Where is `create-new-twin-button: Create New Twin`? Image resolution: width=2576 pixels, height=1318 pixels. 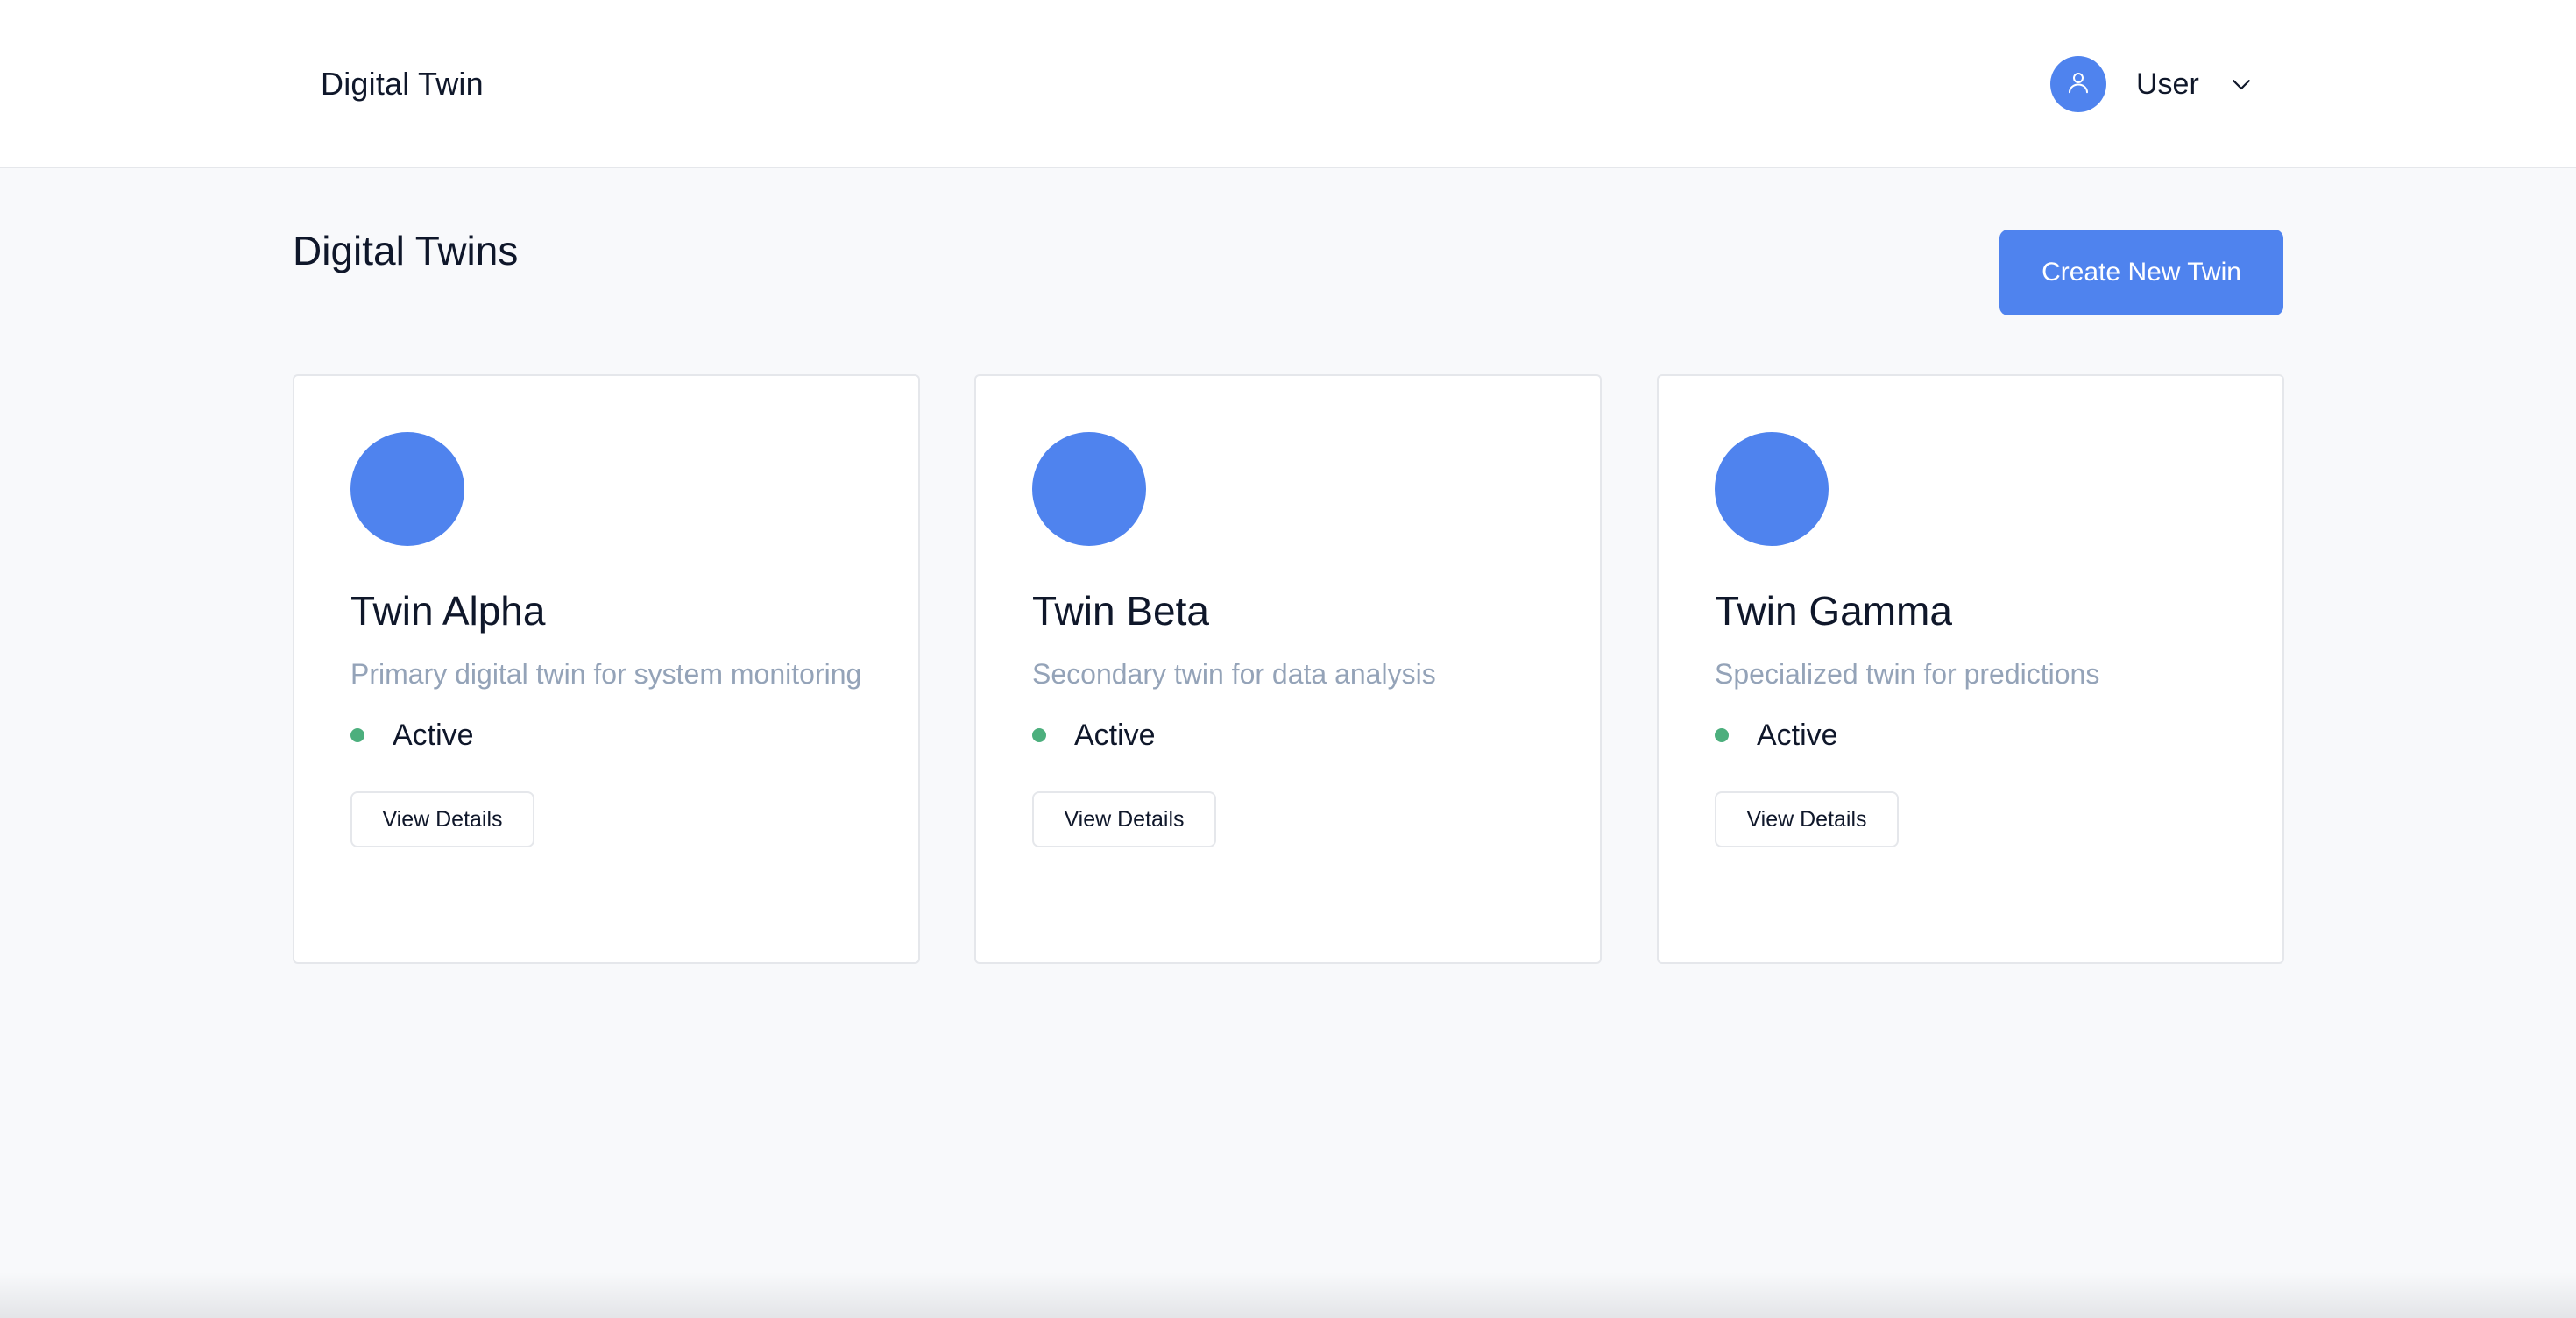
create-new-twin-button: Create New Twin is located at coordinates (2141, 272).